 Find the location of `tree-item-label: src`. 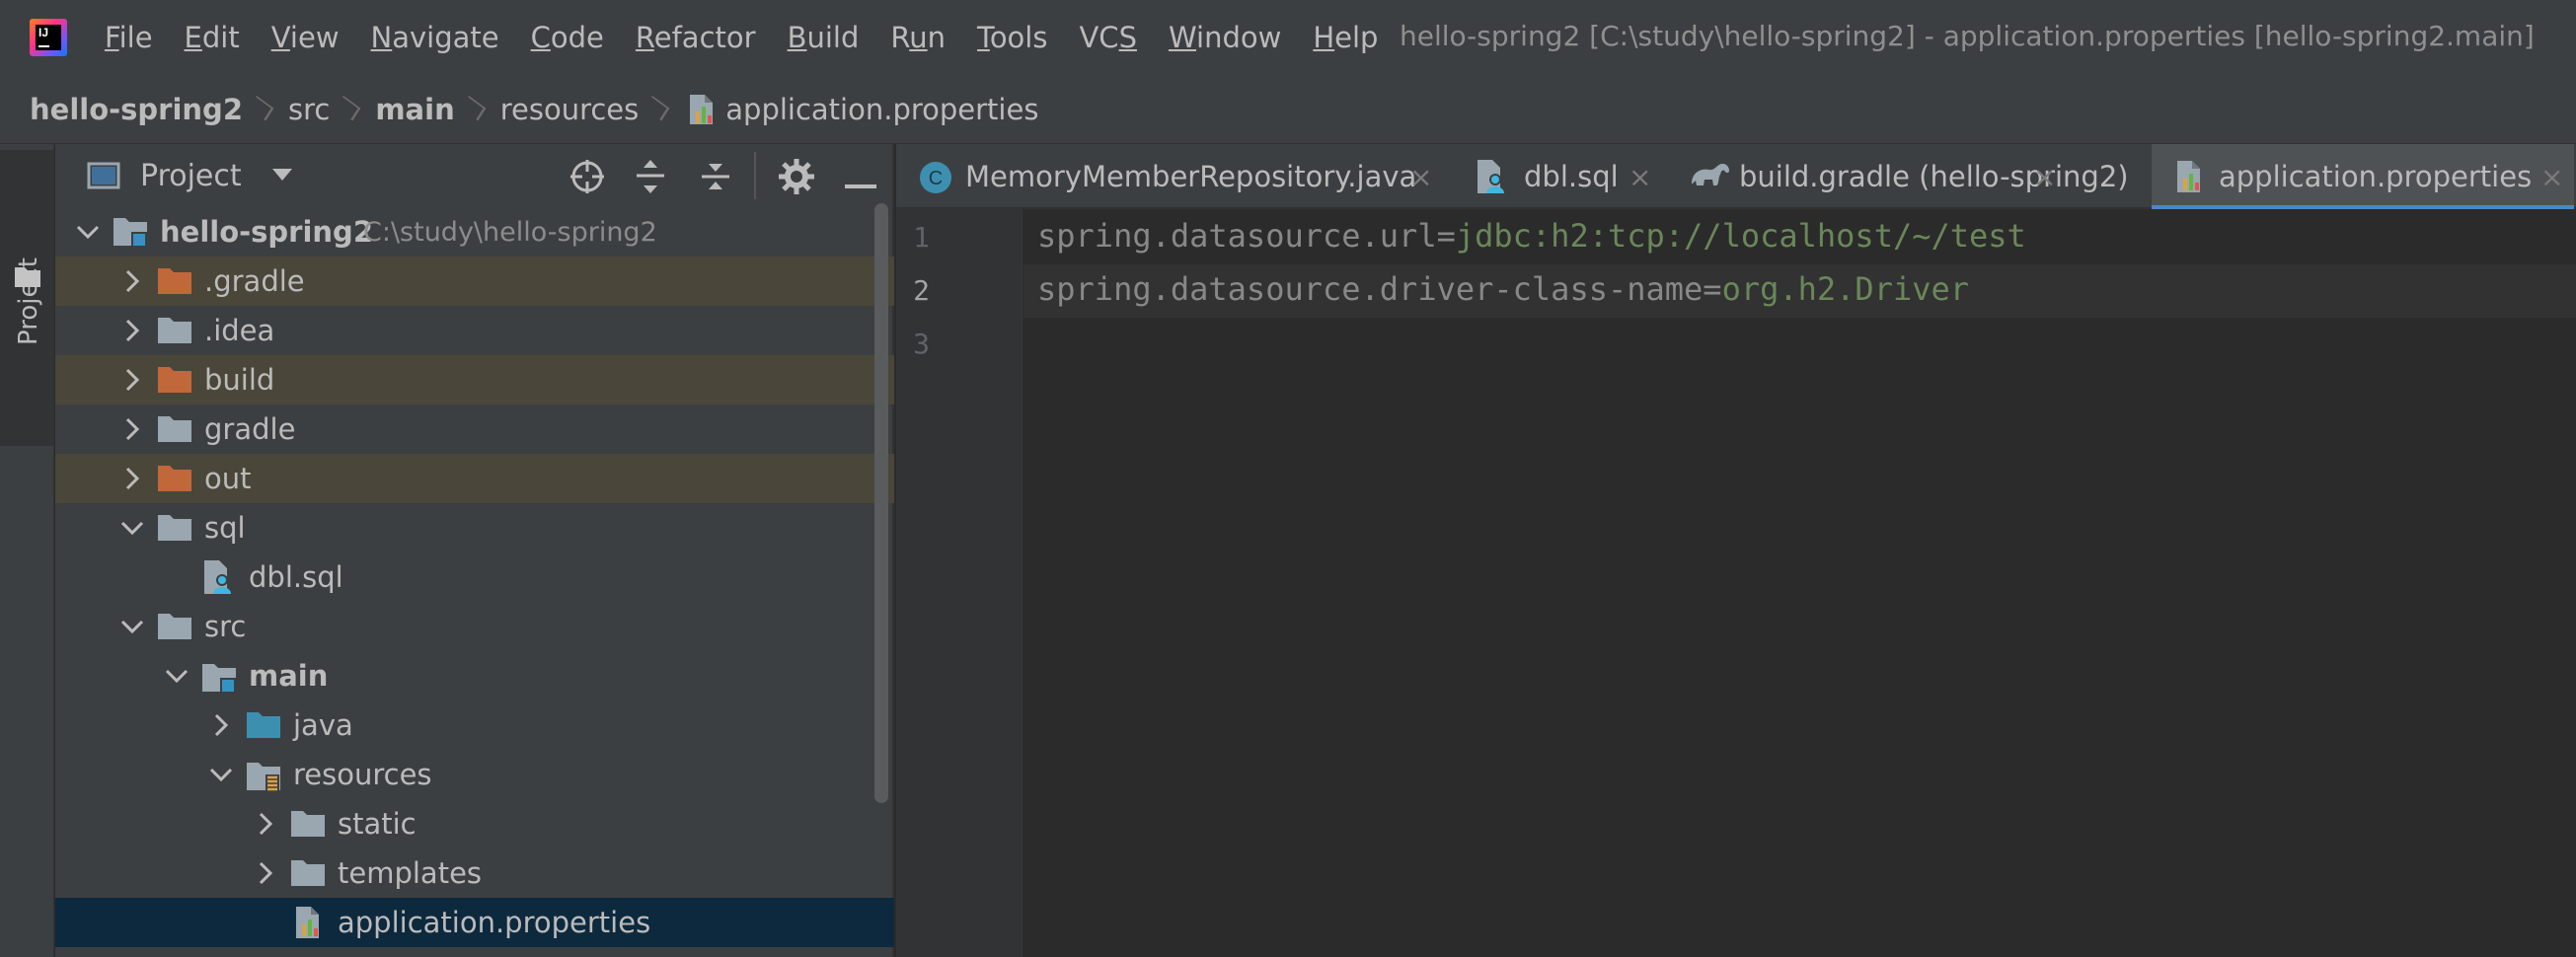

tree-item-label: src is located at coordinates (225, 626).